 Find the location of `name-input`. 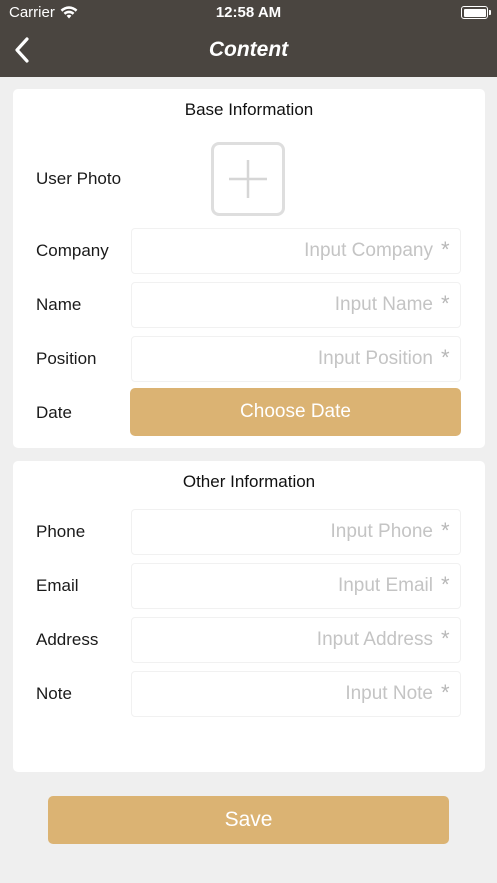

name-input is located at coordinates (283, 305).